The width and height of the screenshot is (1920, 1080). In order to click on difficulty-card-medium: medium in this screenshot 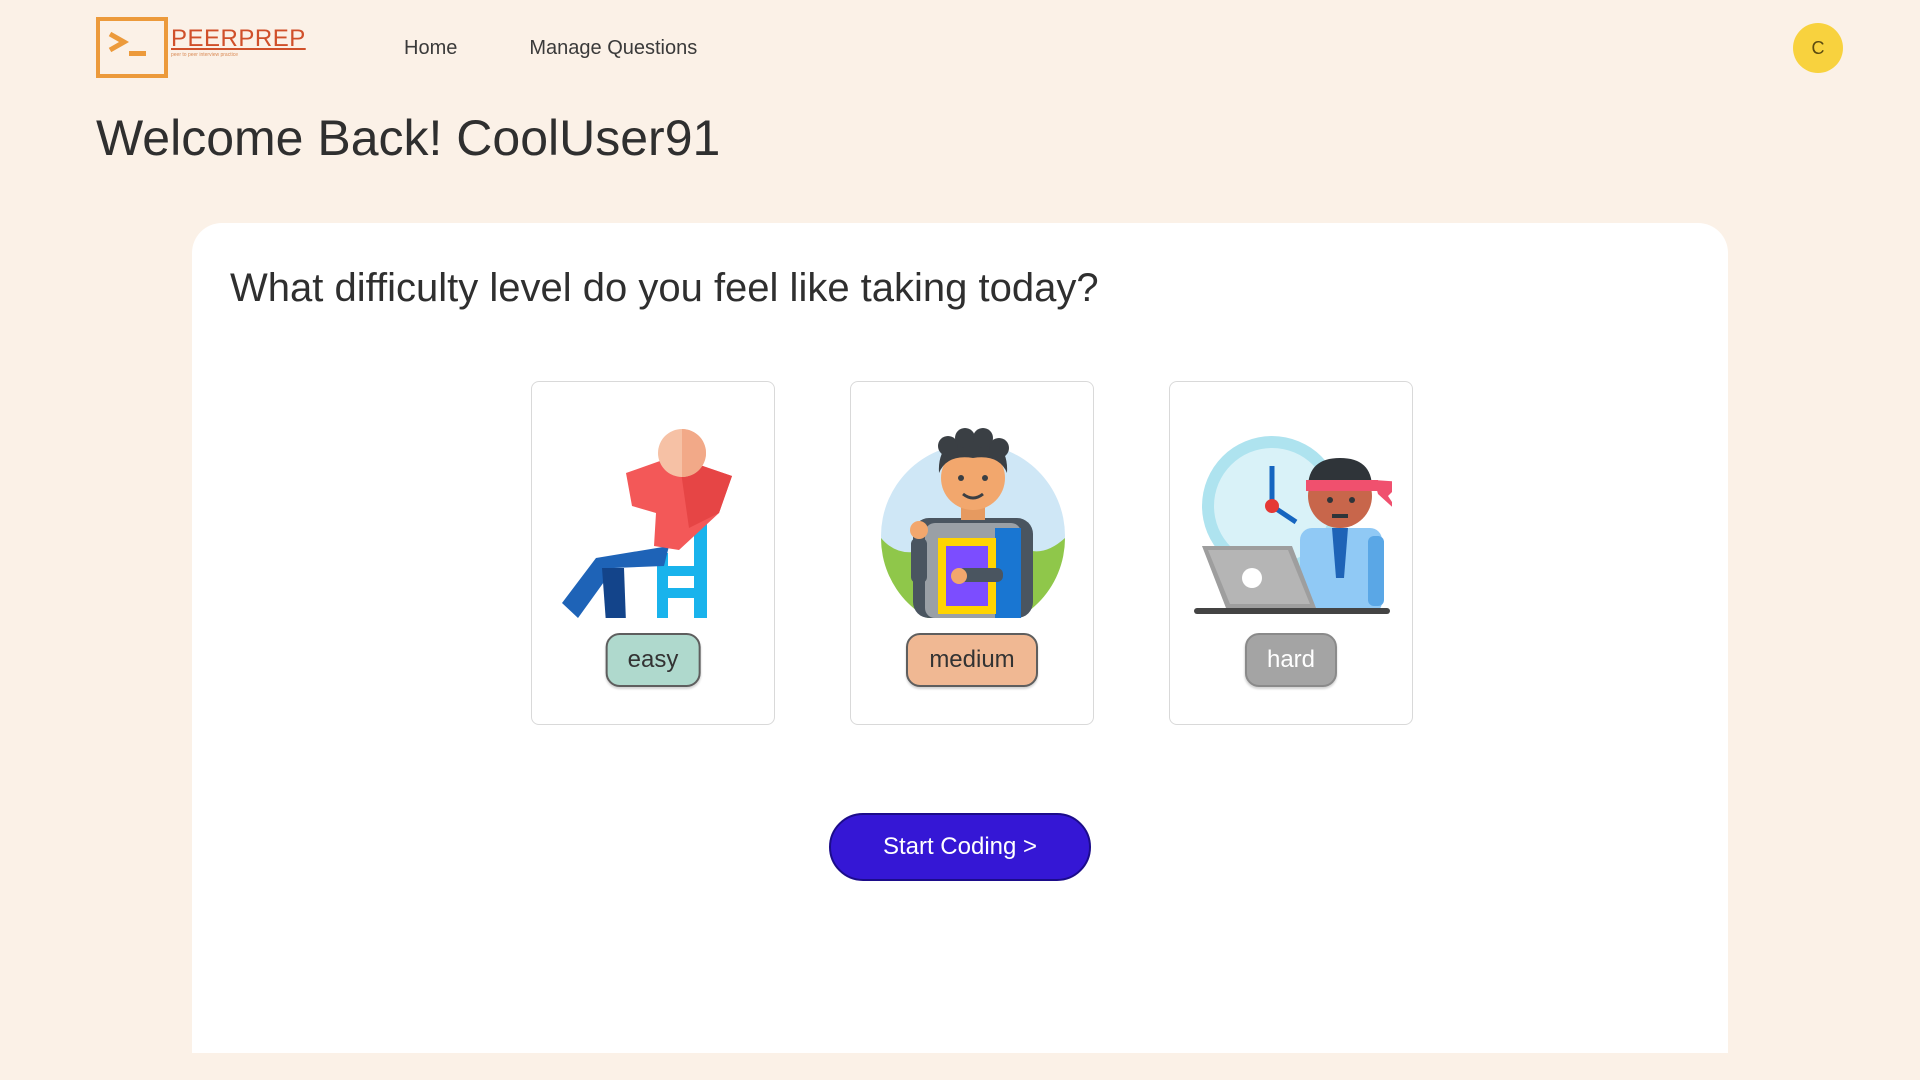, I will do `click(972, 553)`.